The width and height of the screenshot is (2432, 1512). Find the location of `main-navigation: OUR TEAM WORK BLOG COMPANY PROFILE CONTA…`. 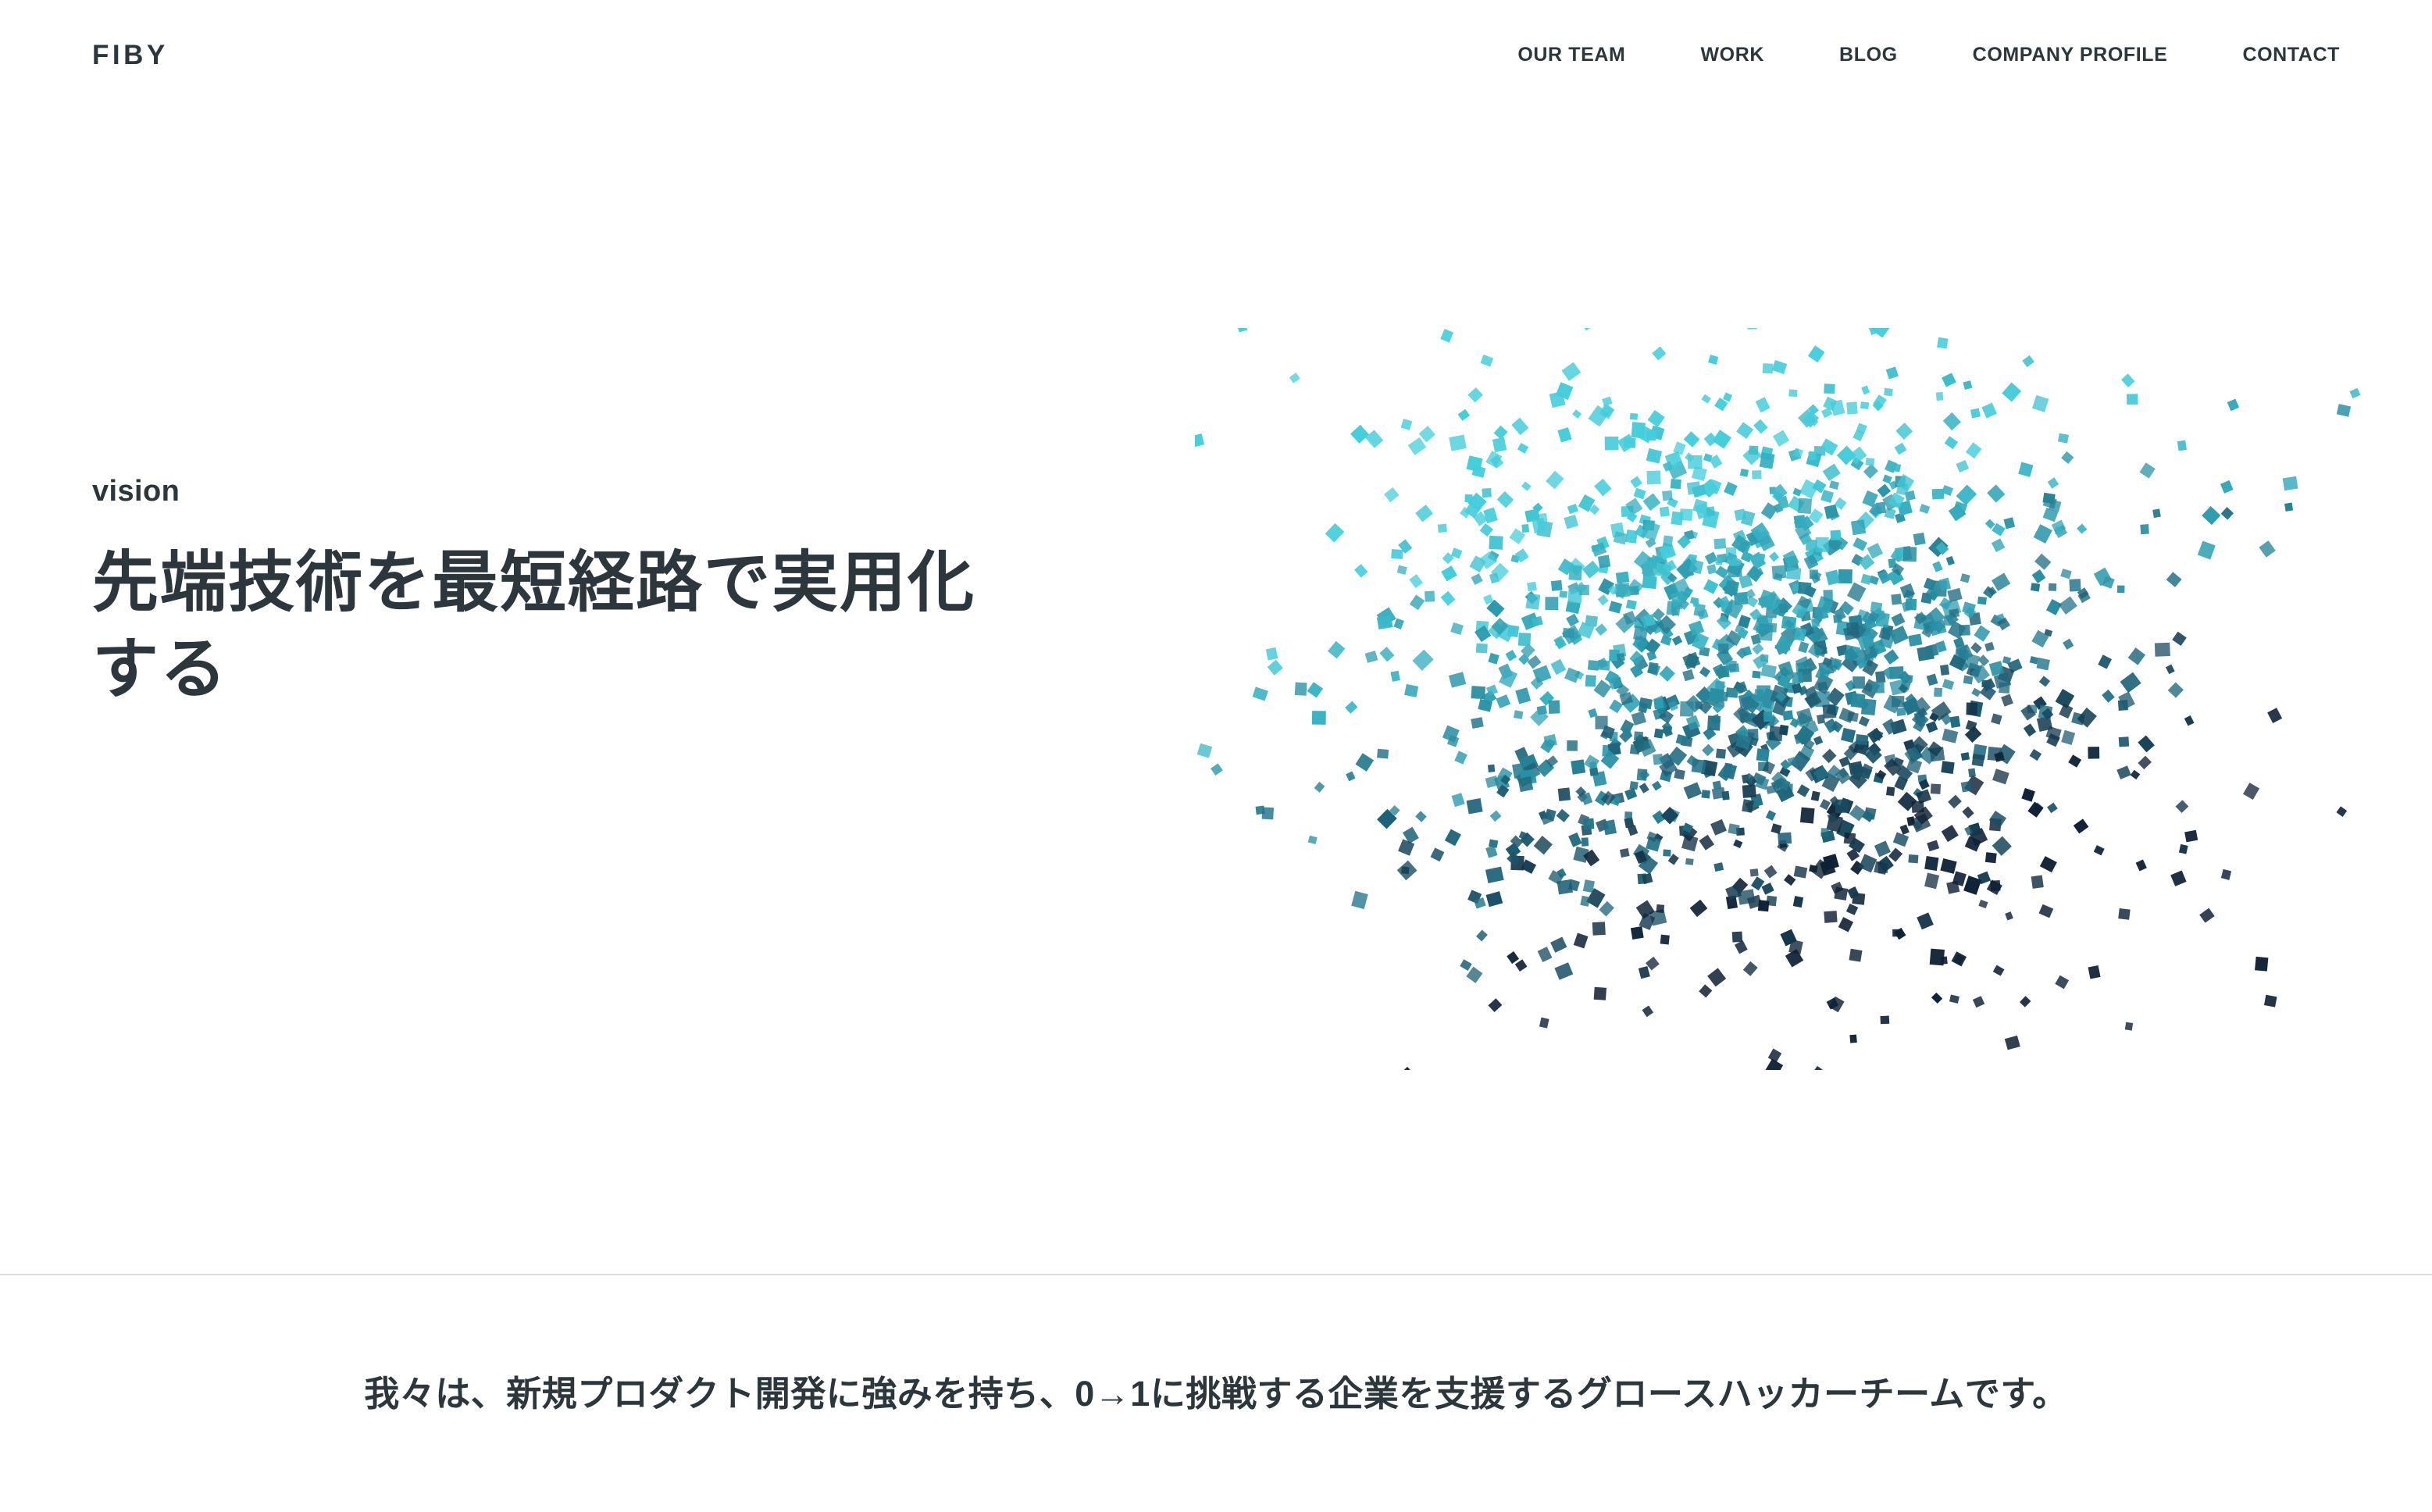

main-navigation: OUR TEAM WORK BLOG COMPANY PROFILE CONTA… is located at coordinates (1928, 55).